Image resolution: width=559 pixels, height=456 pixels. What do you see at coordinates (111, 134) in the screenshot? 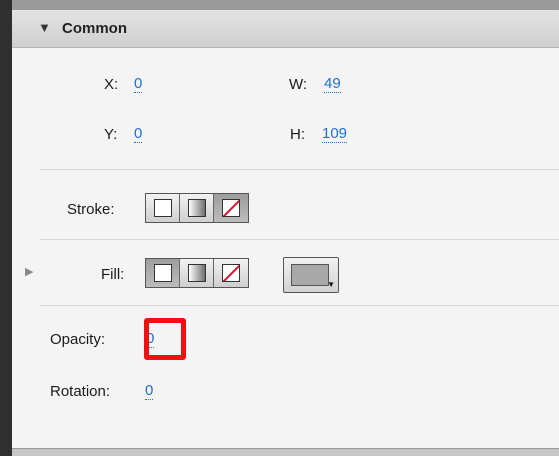
I see `y-label: Y:` at bounding box center [111, 134].